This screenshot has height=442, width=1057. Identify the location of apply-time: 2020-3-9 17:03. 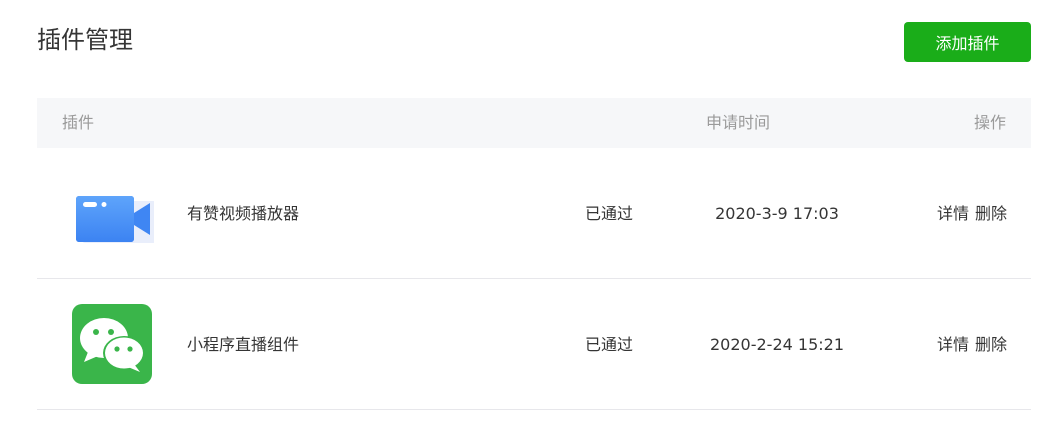
(777, 213).